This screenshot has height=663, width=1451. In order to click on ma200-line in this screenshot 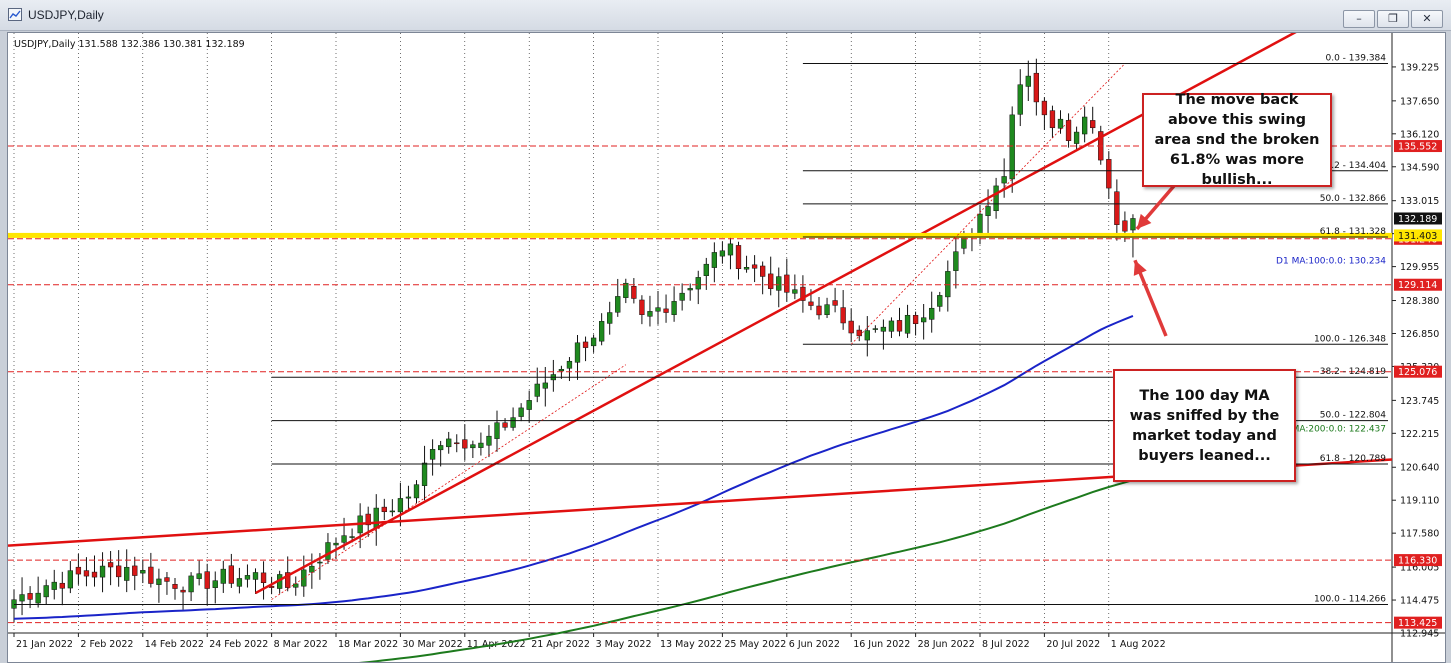, I will do `click(746, 570)`.